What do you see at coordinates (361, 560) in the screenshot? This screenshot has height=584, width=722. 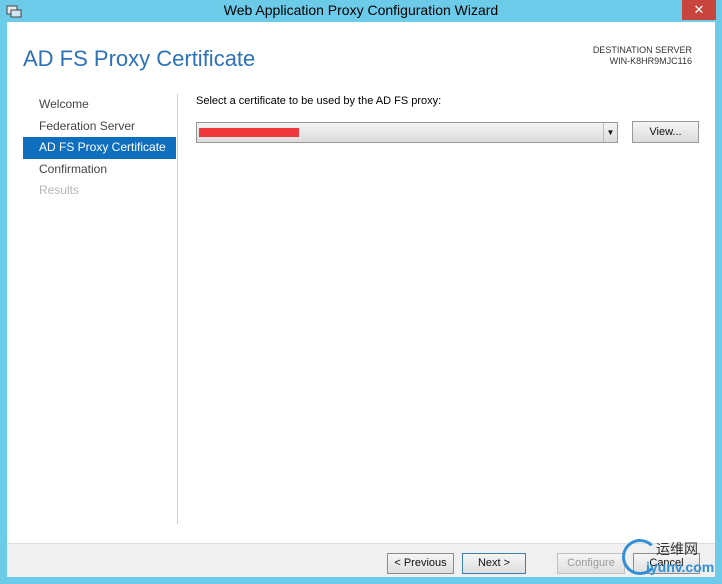 I see `wizard-footer: < Previous Next > Configure Cancel` at bounding box center [361, 560].